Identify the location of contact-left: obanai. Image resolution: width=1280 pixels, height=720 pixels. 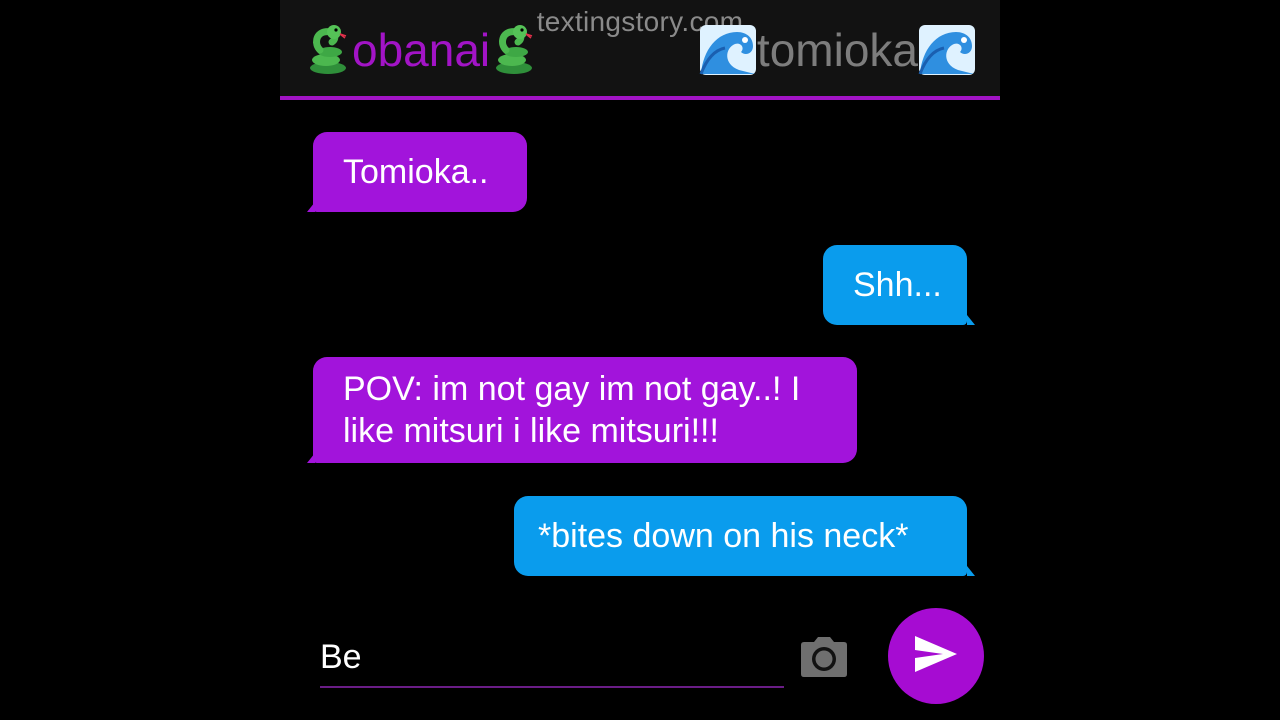
(421, 50).